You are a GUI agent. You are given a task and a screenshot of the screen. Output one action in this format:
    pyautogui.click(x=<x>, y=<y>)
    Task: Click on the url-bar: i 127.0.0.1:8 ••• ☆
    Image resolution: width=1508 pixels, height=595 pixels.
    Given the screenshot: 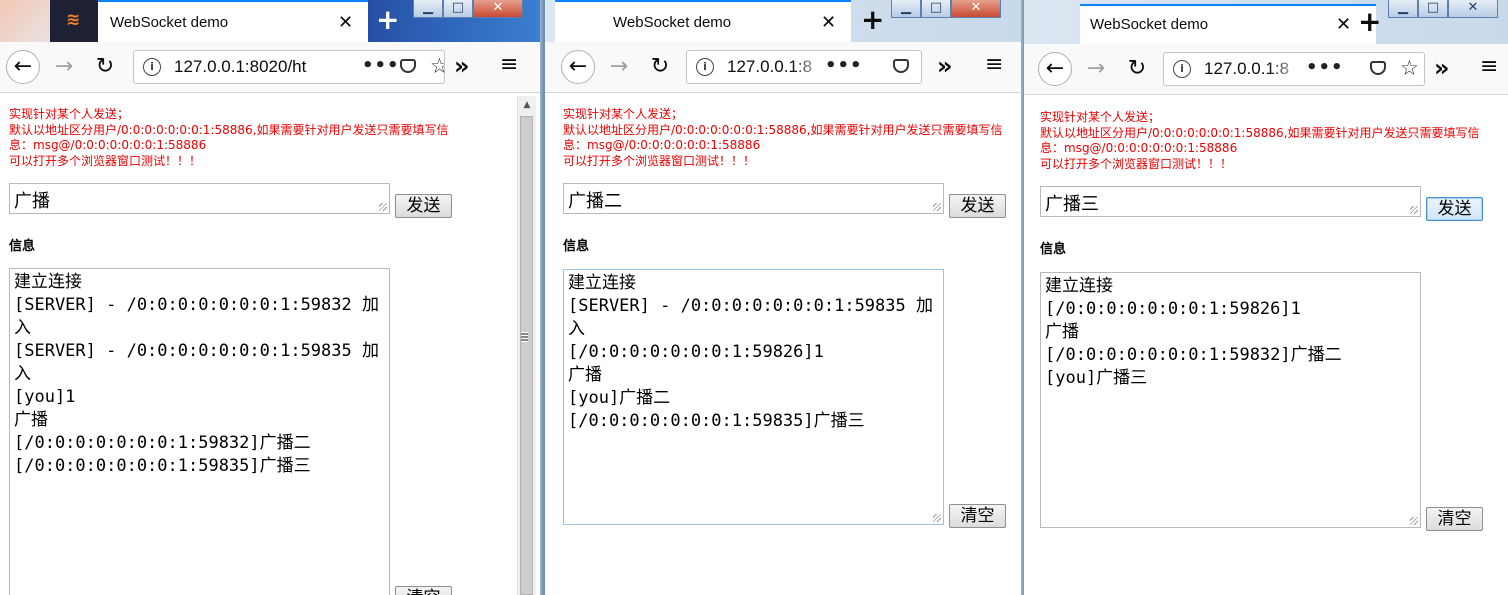 What is the action you would take?
    pyautogui.click(x=1294, y=69)
    